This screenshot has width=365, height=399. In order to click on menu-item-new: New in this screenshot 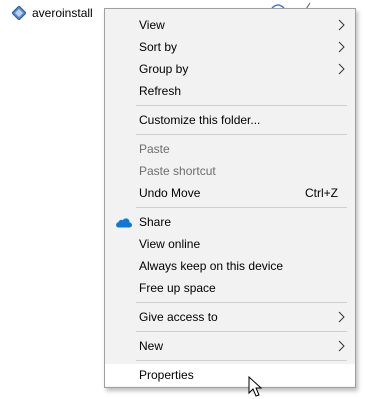, I will do `click(230, 346)`.